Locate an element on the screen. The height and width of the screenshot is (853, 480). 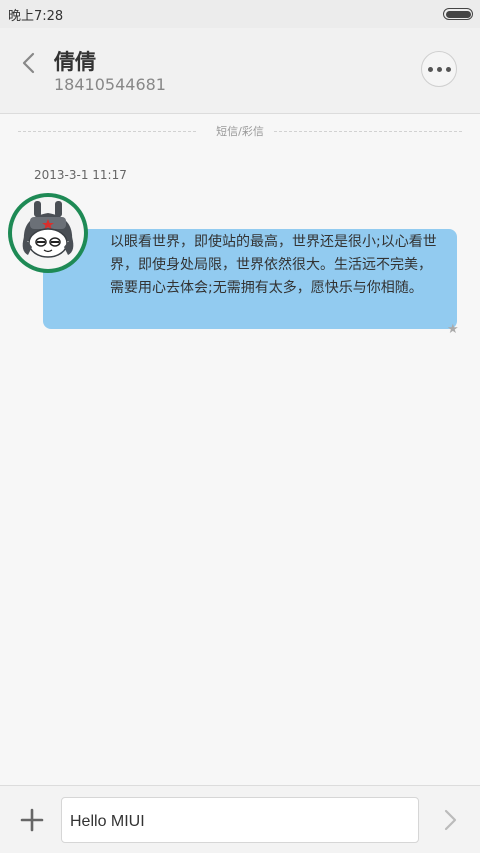
composer-bar is located at coordinates (240, 819).